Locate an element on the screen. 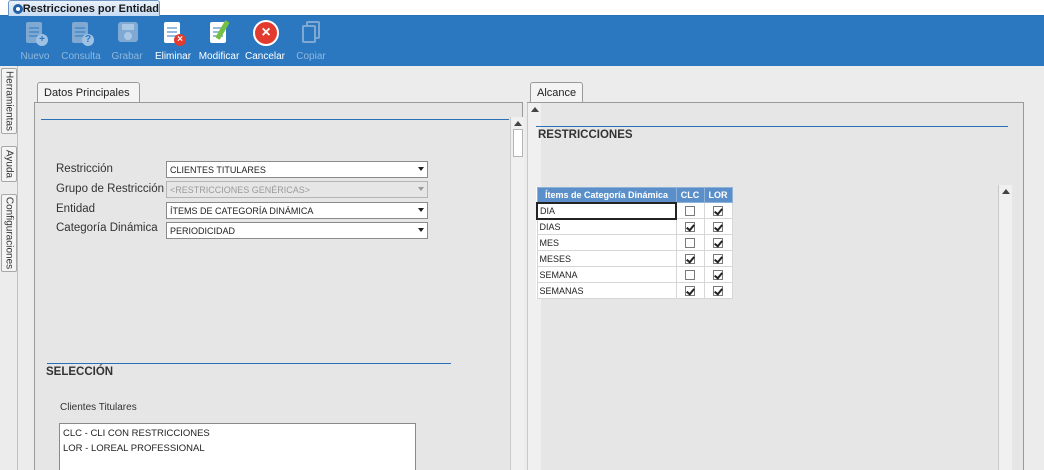 This screenshot has width=1044, height=470. query-button-label: Consulta is located at coordinates (81, 56).